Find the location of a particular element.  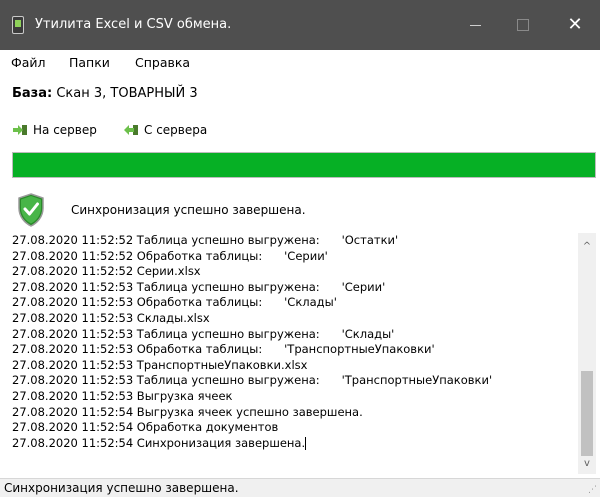

download-from-server-button: С сервера is located at coordinates (165, 130).